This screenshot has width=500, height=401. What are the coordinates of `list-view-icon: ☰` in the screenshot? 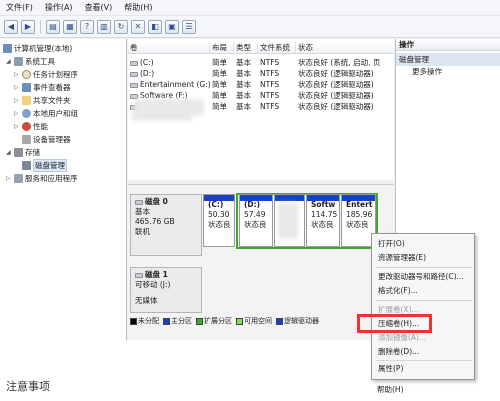 It's located at (189, 26).